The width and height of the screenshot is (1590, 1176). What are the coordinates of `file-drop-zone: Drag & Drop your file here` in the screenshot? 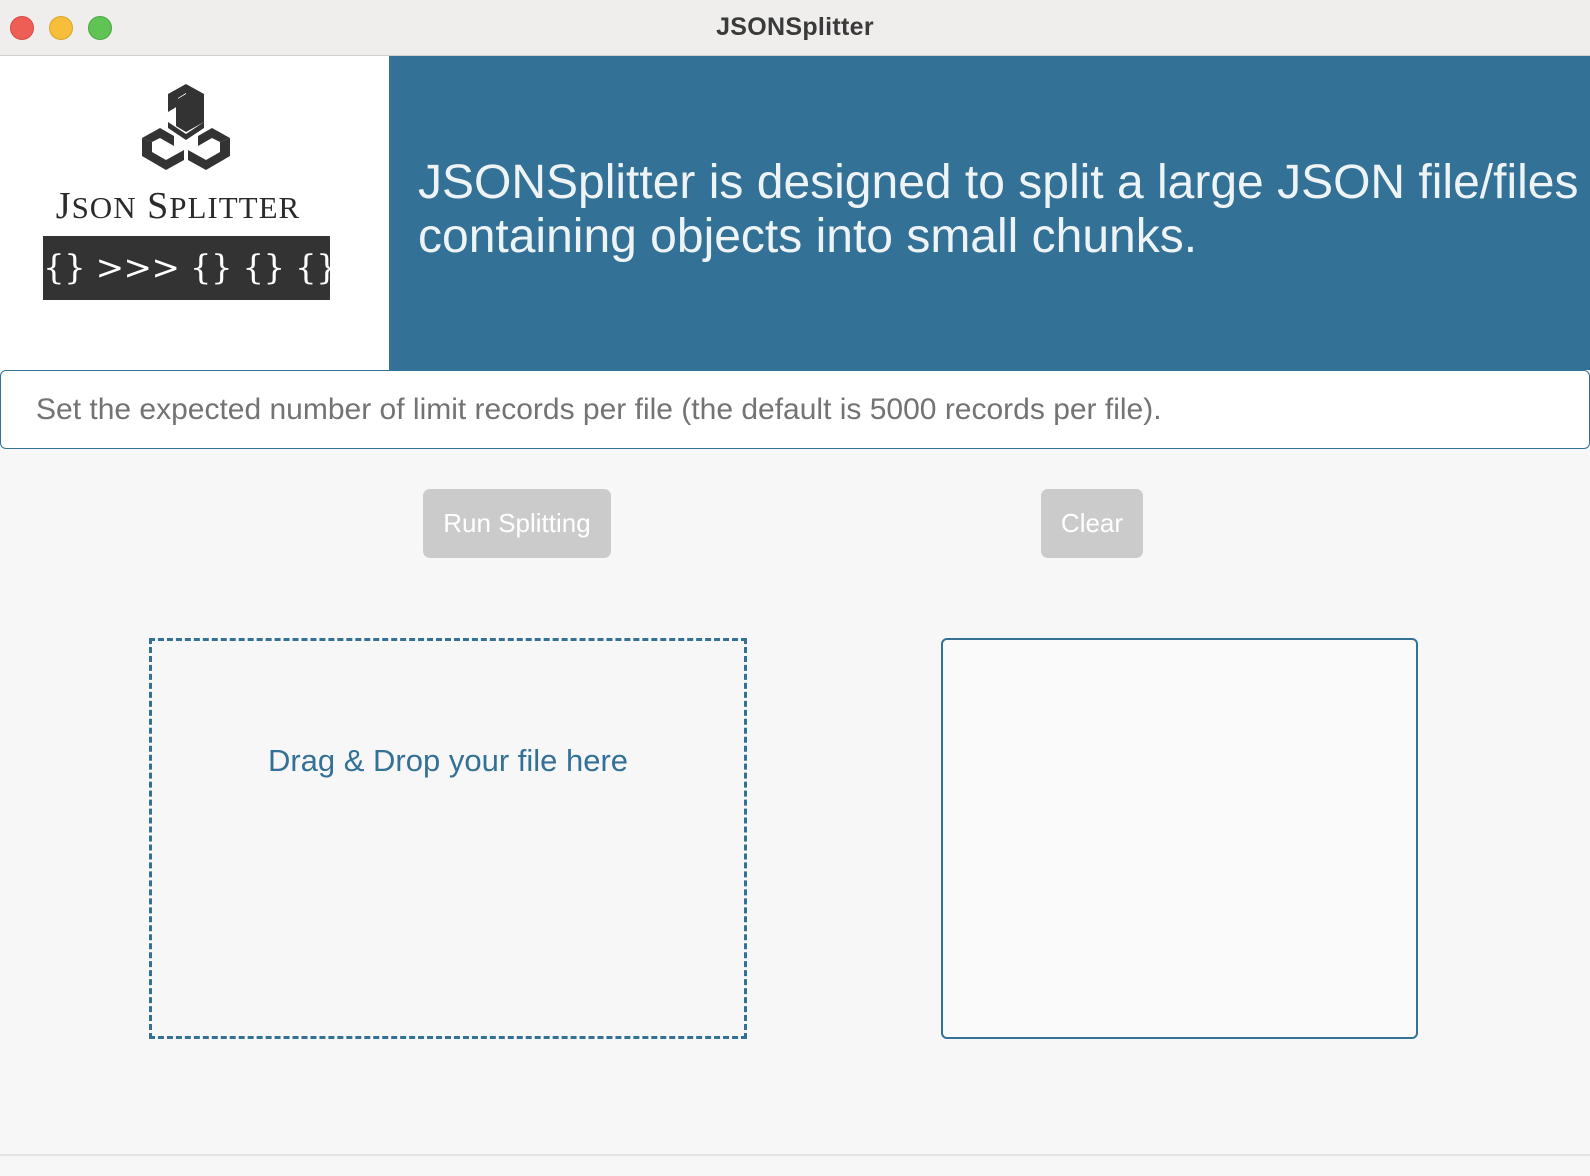 It's located at (448, 838).